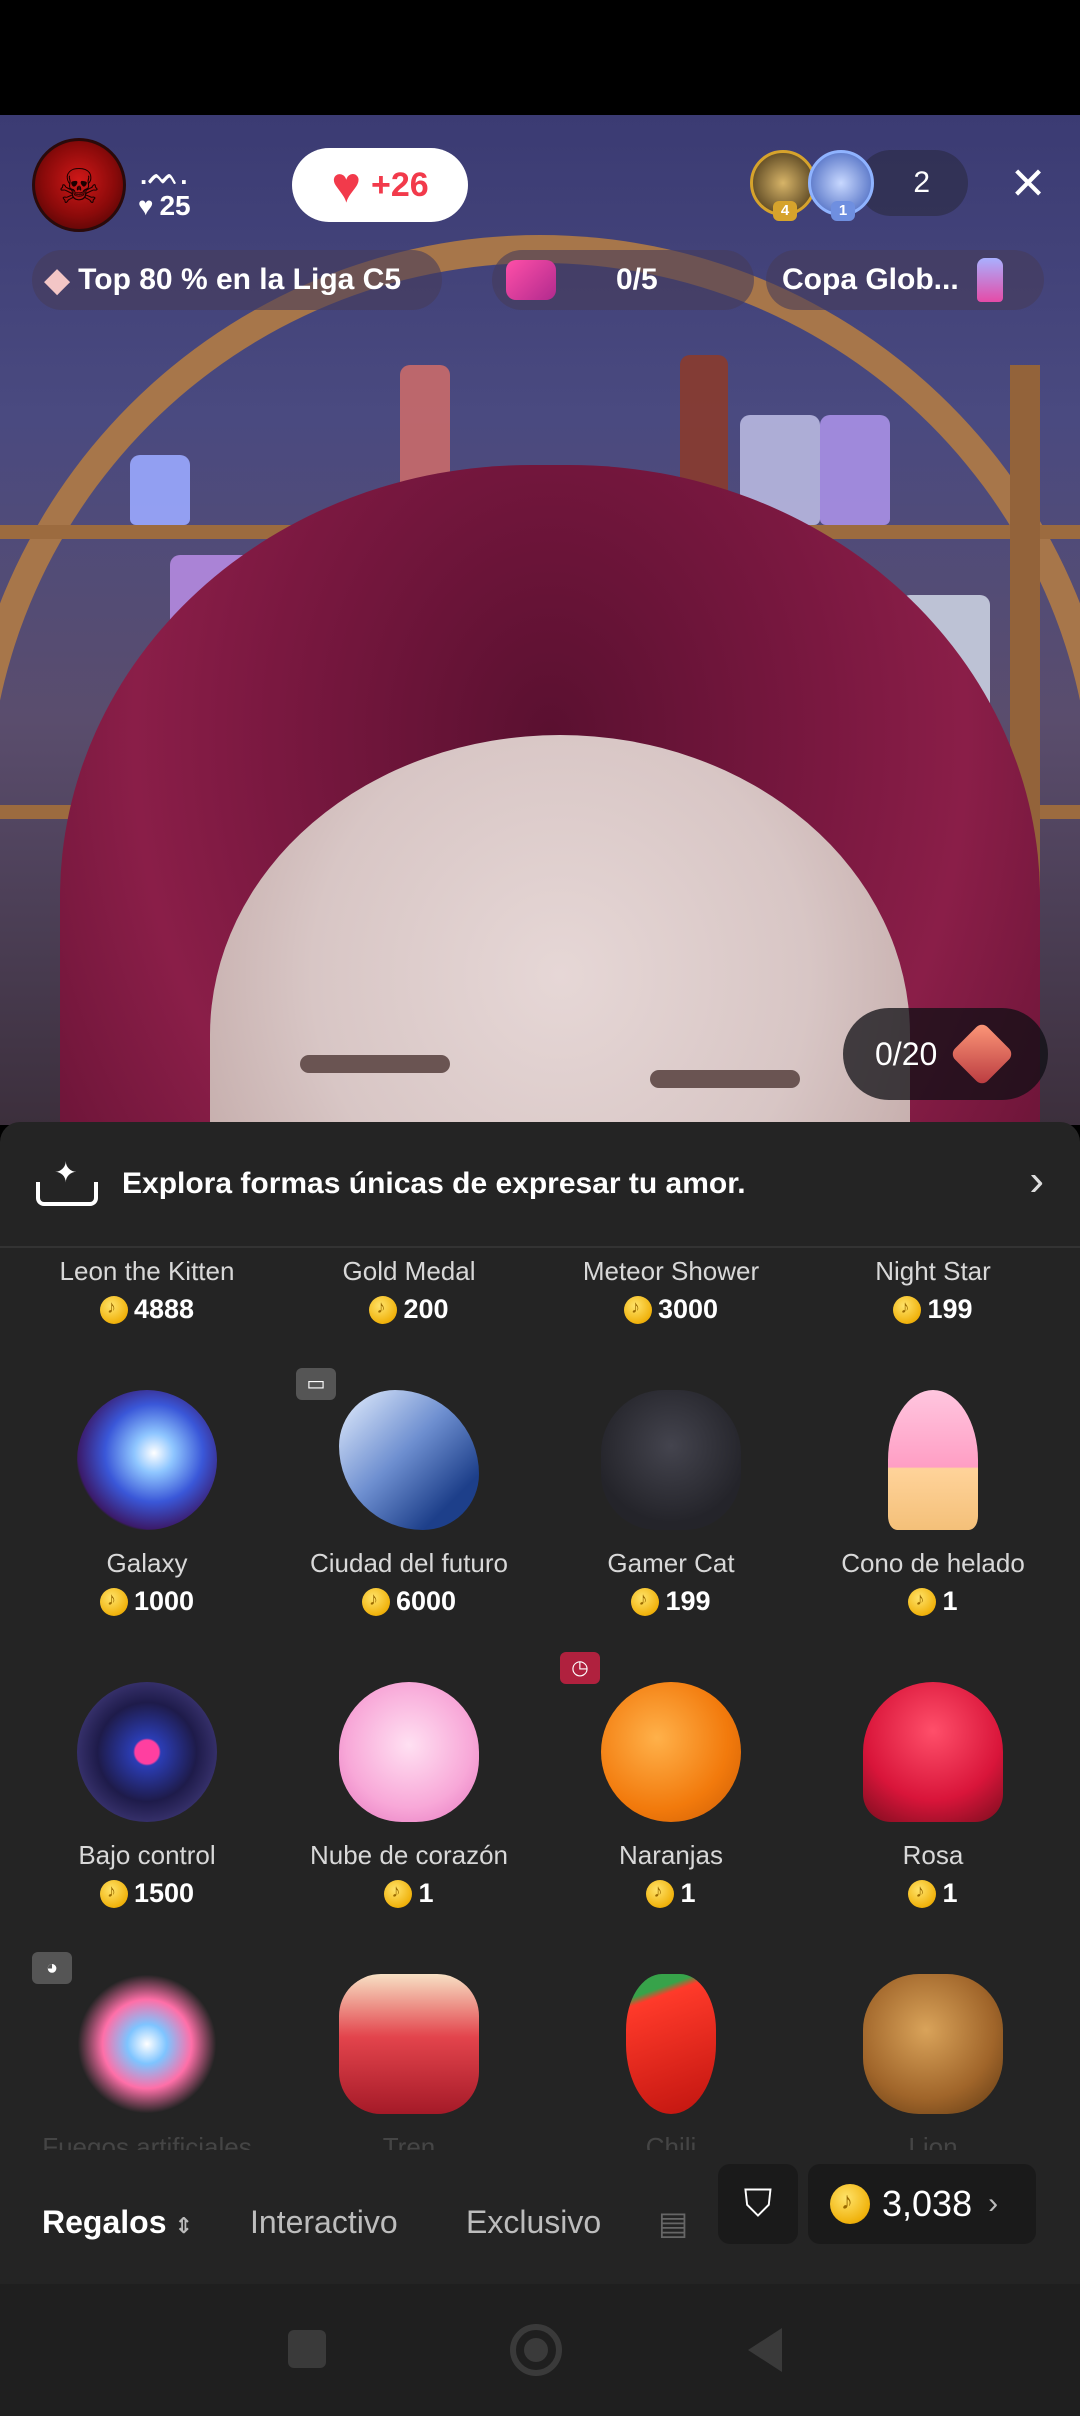 This screenshot has height=2416, width=1080. I want to click on gift-item-fuegos-artificiales: ◕ Fuegos artificiales, so click(147, 2047).